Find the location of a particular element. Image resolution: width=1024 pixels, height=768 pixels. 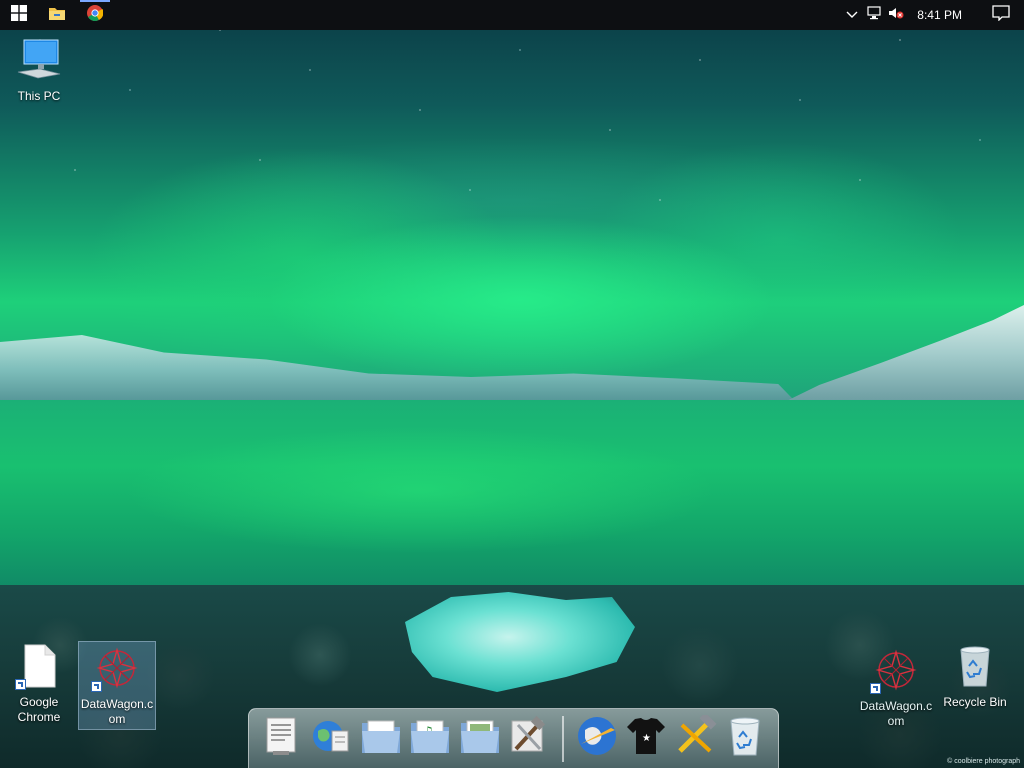

hammer-wrench-icon is located at coordinates (696, 737).